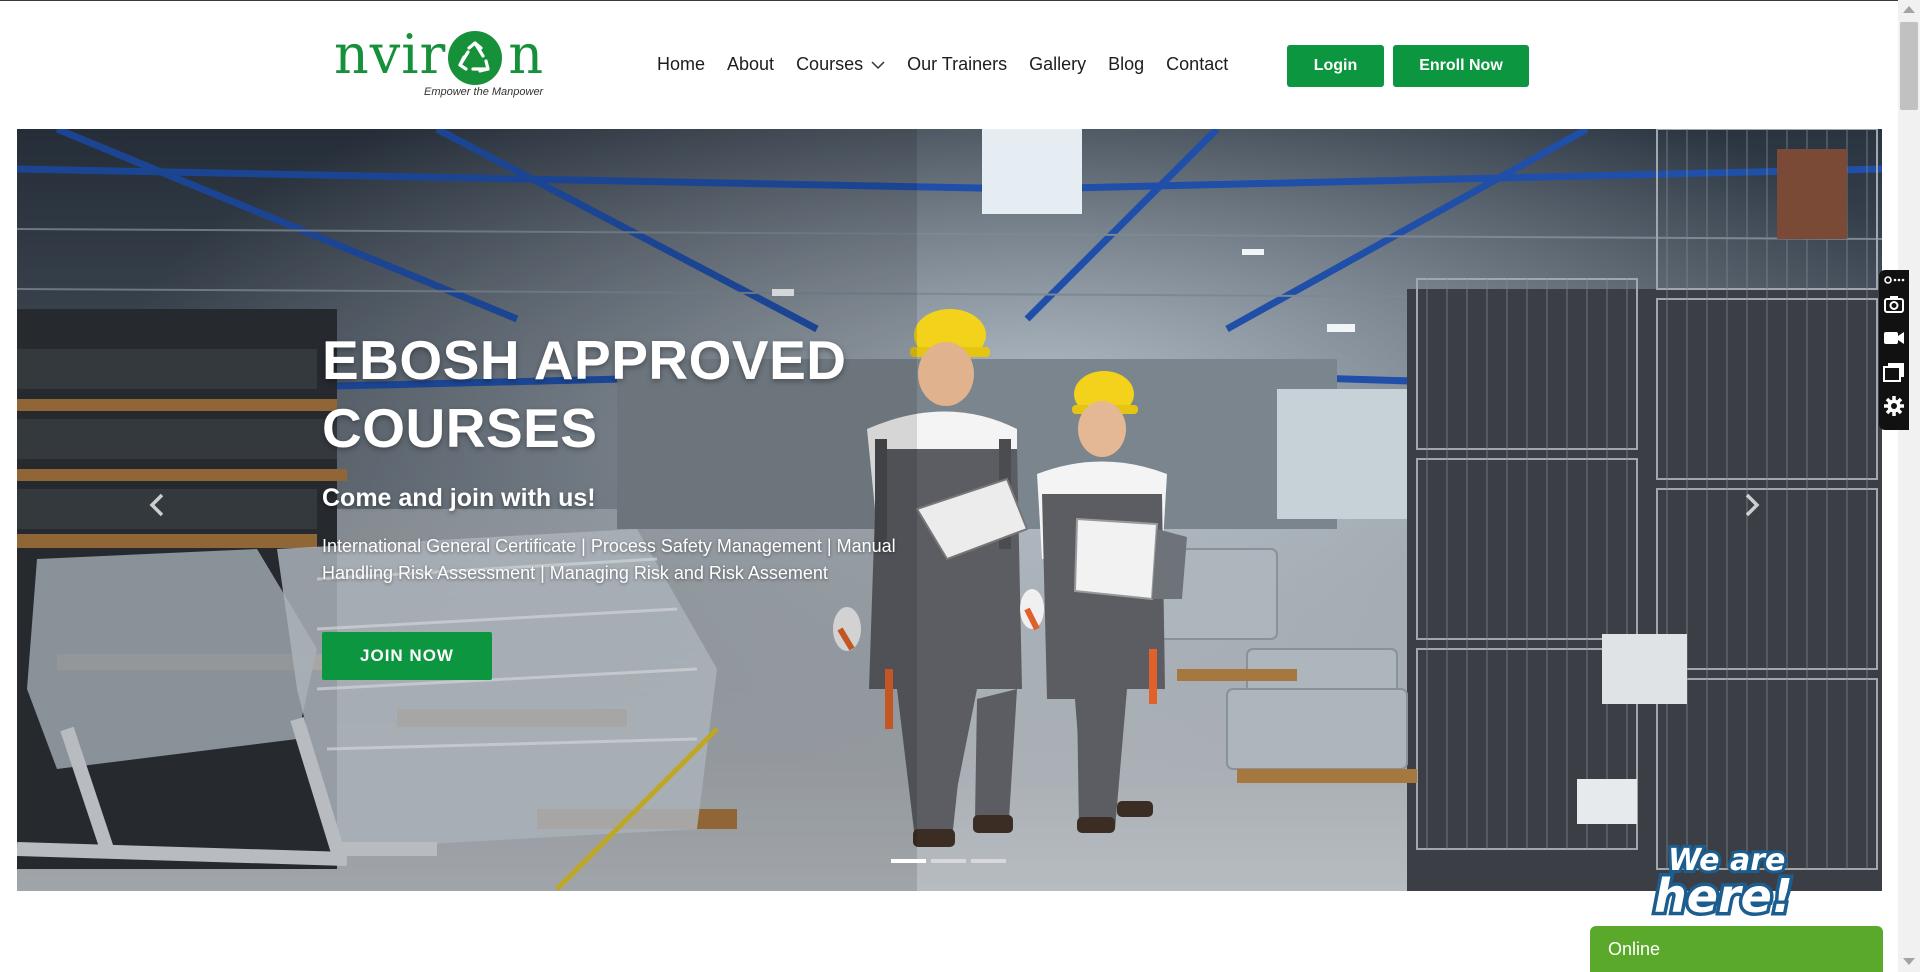 This screenshot has height=972, width=1920. I want to click on logo-wordmark: nvir n, so click(439, 54).